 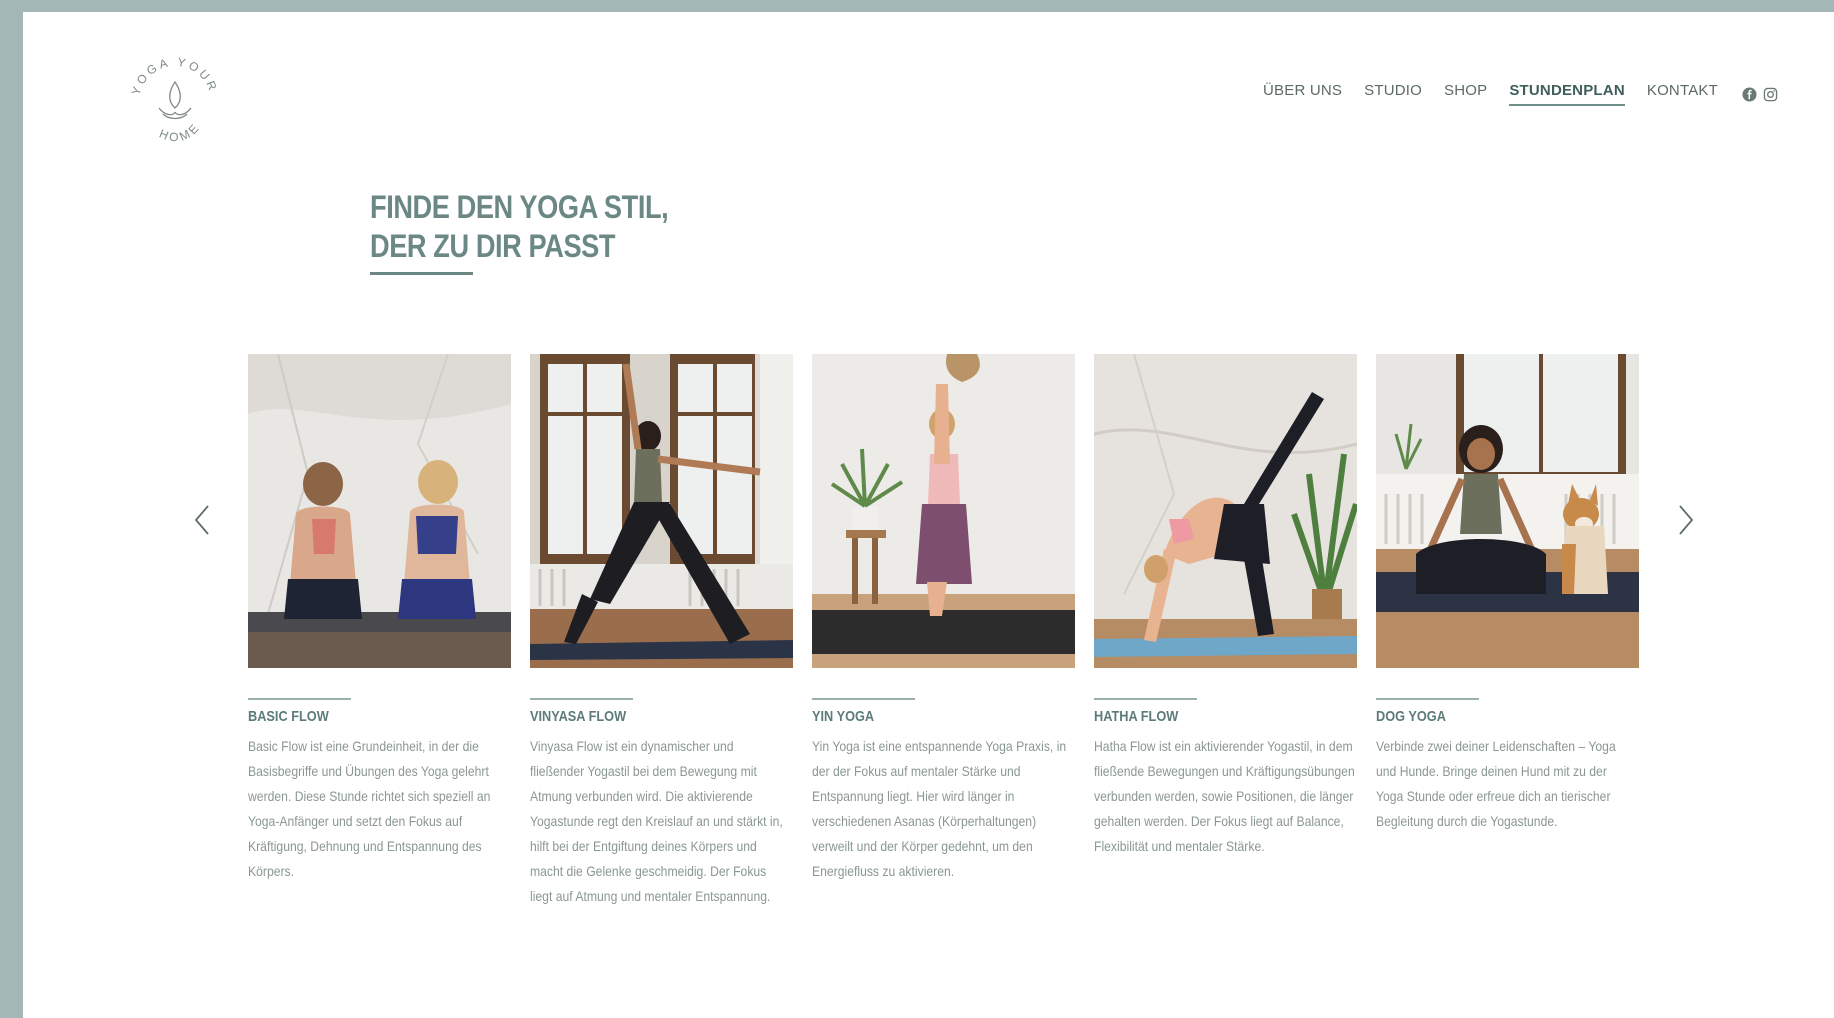 I want to click on svg-text: HOME, so click(x=180, y=132).